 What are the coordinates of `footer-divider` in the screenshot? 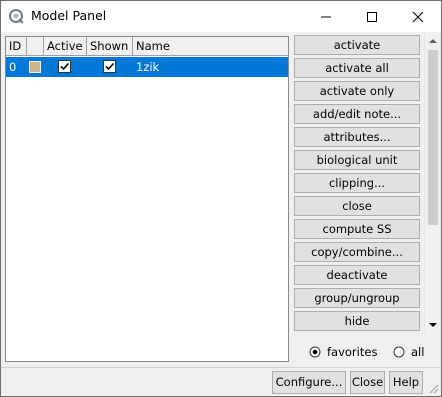 It's located at (221, 367).